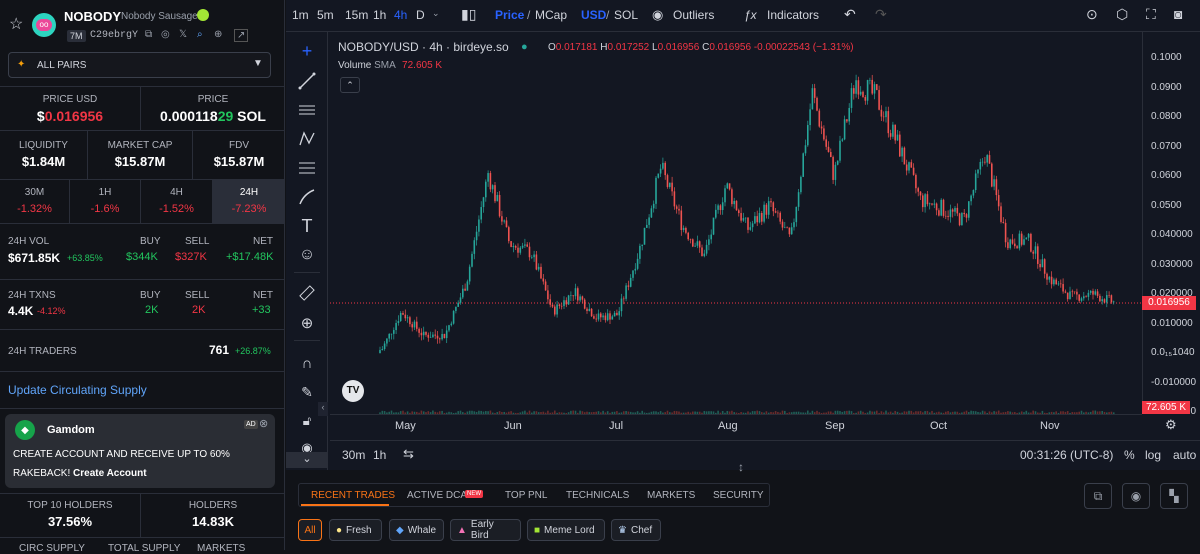 The image size is (1200, 554). What do you see at coordinates (355, 530) in the screenshot?
I see `filter-fresh: ● Fresh` at bounding box center [355, 530].